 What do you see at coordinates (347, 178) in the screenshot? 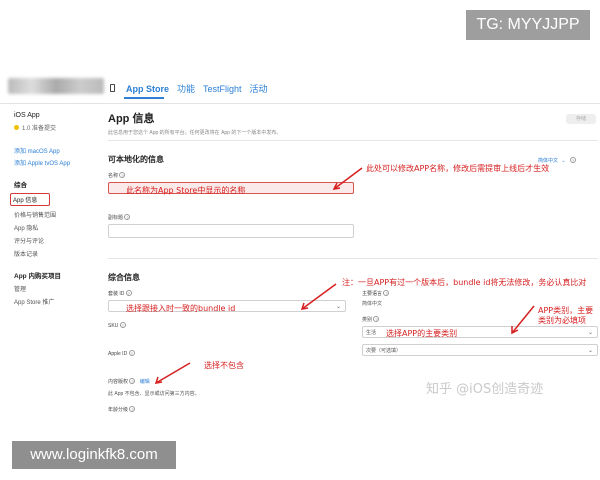
I see `annotation-arrow-name` at bounding box center [347, 178].